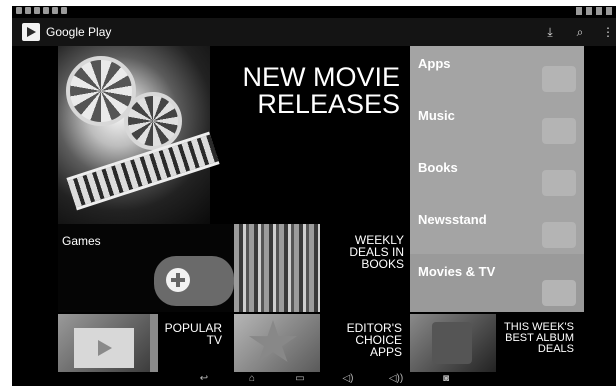 Image resolution: width=616 pixels, height=386 pixels. I want to click on games-label: Games, so click(81, 241).